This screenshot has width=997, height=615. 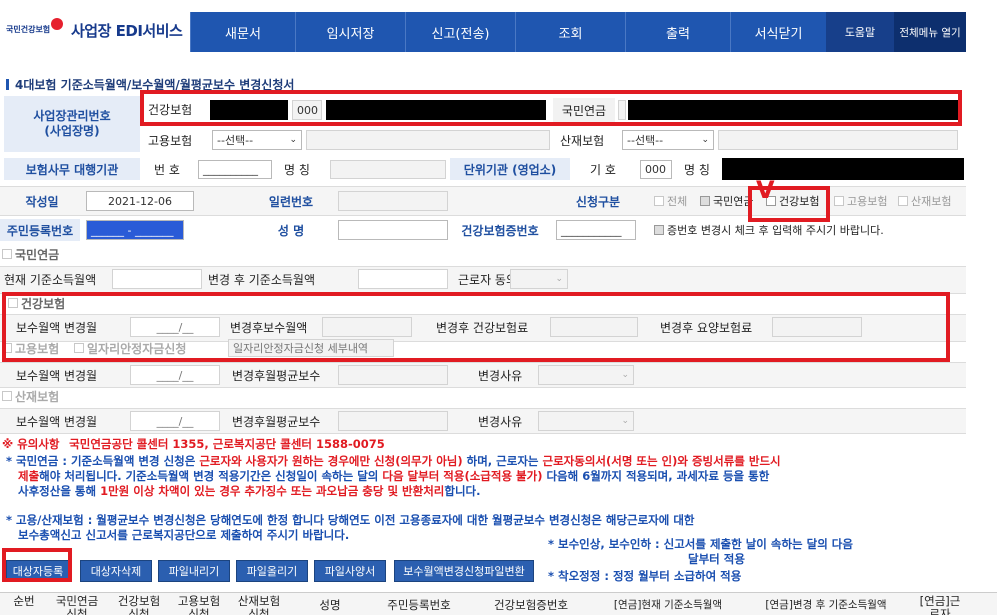 I want to click on option-pension: 국민연금, so click(x=726, y=201).